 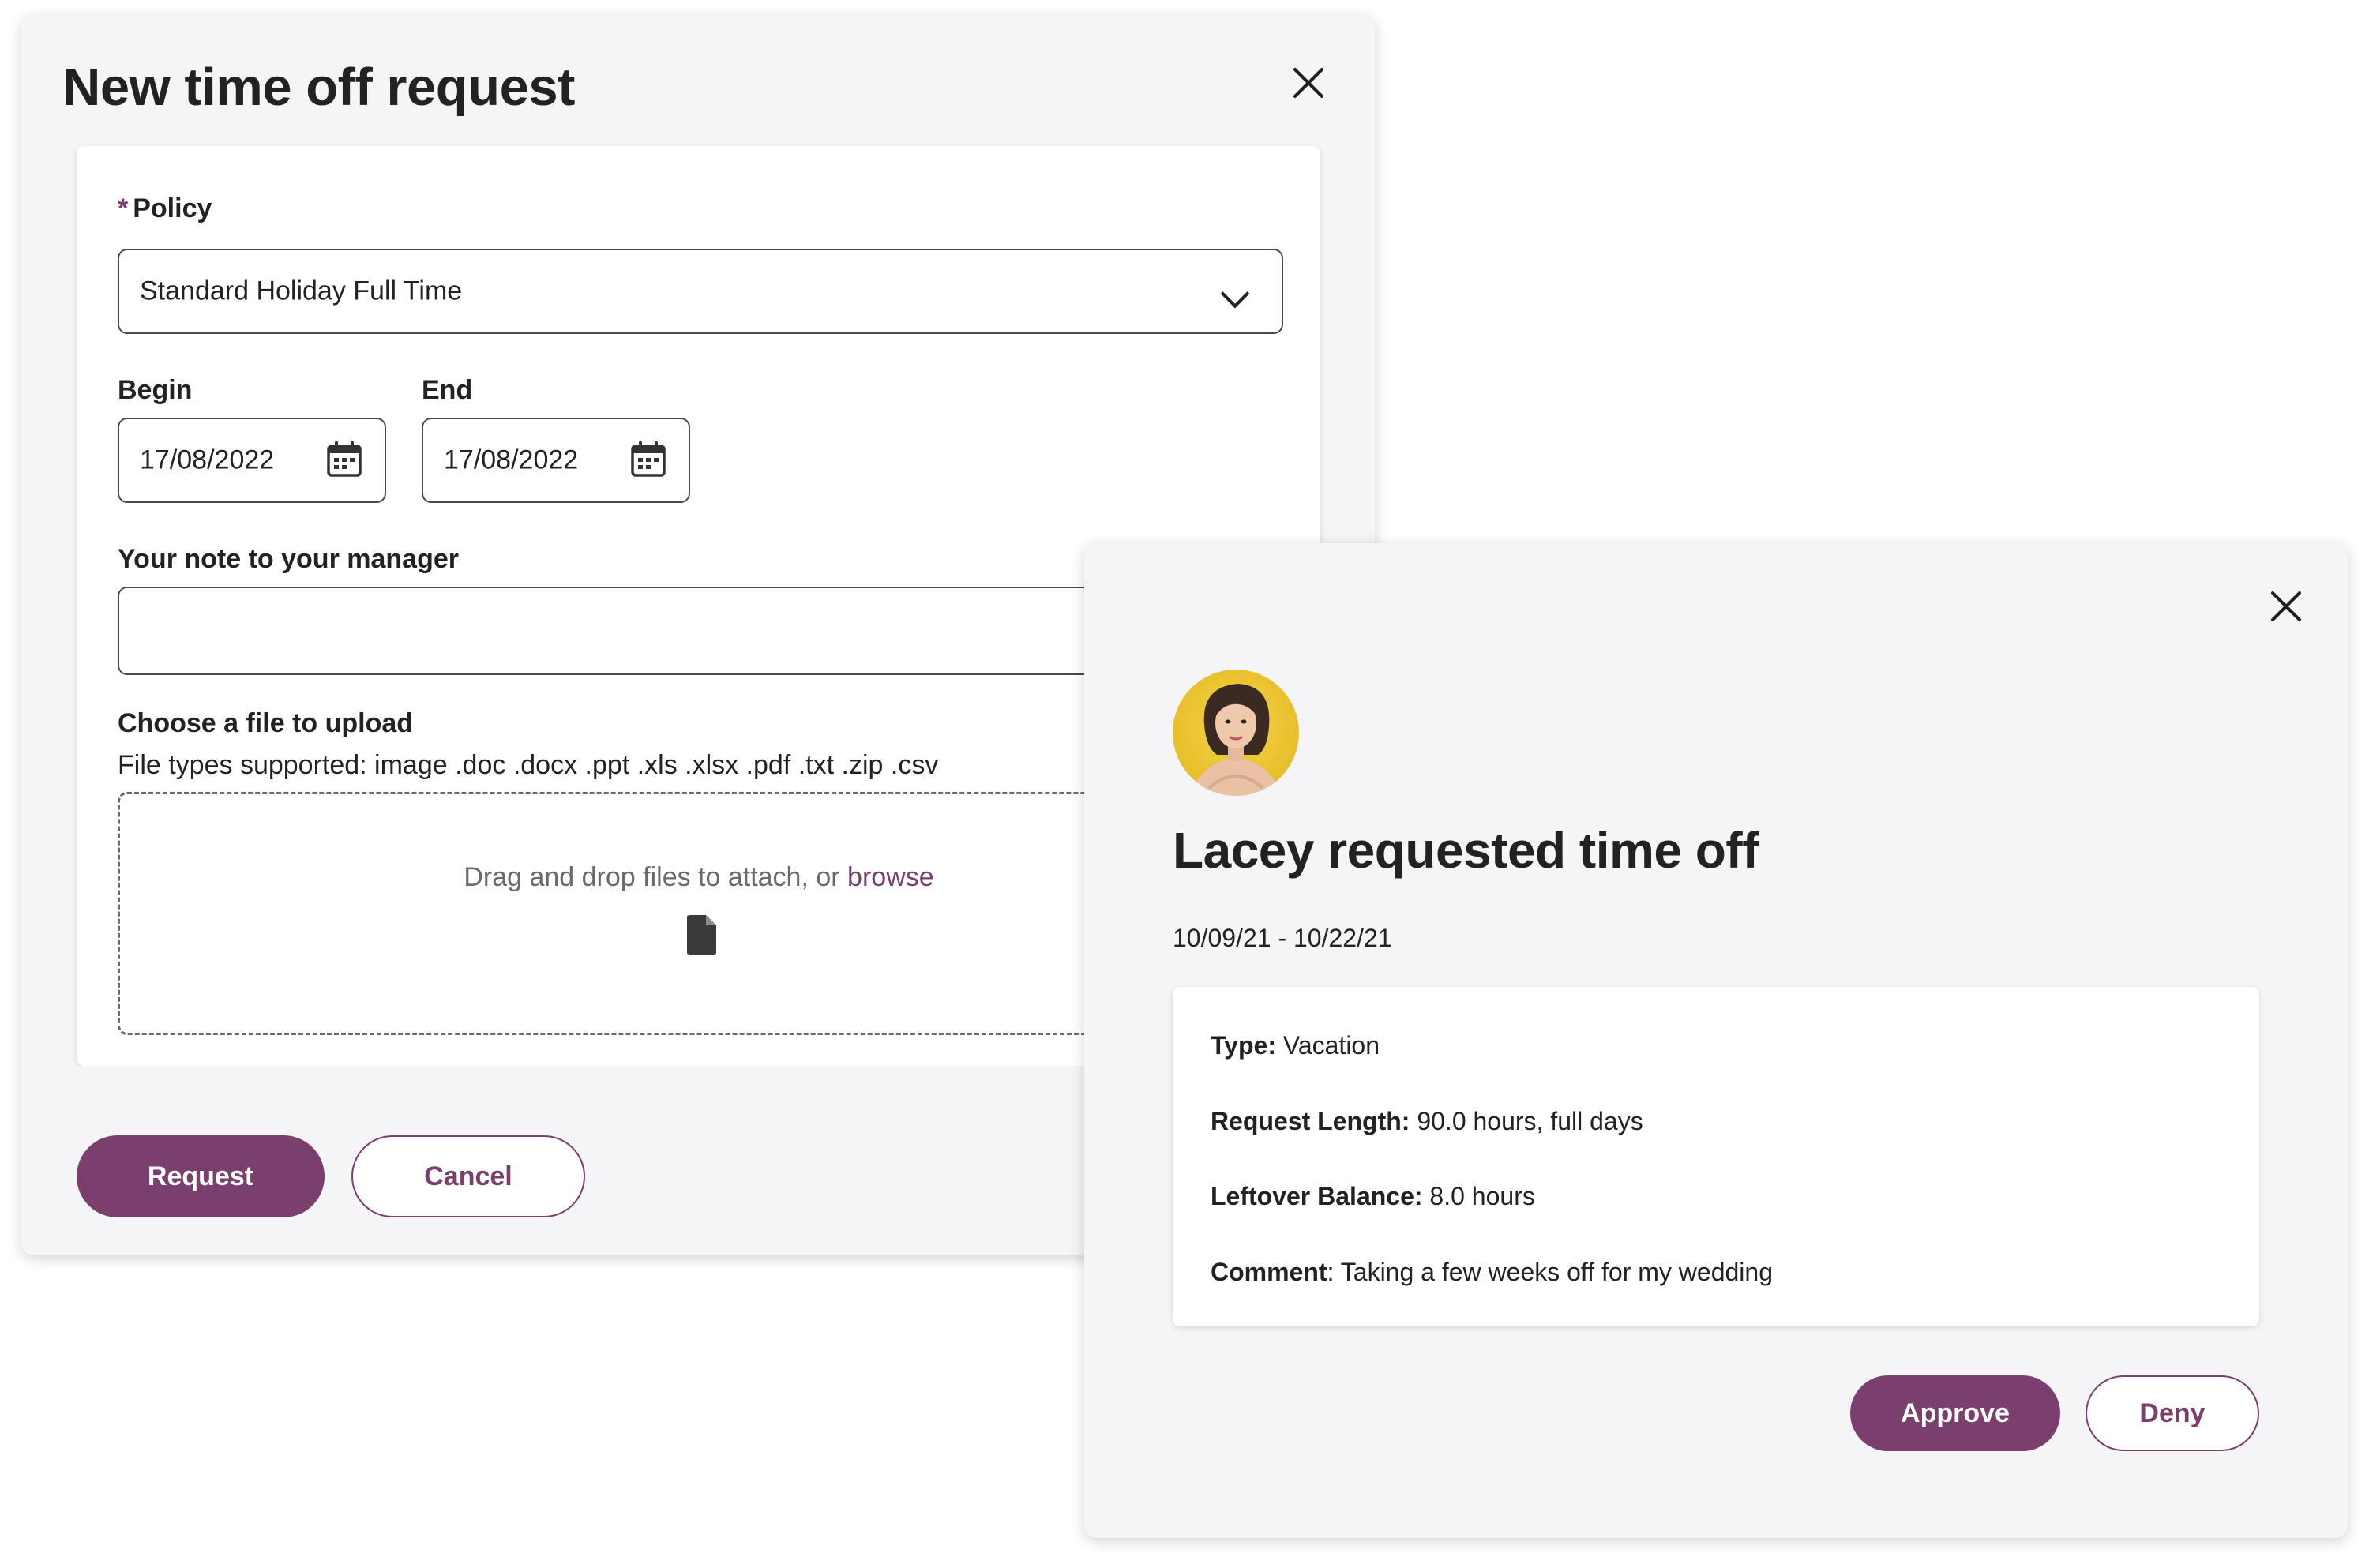 I want to click on detail-leftover-balance-key: Leftover Balance:, so click(x=1317, y=1196).